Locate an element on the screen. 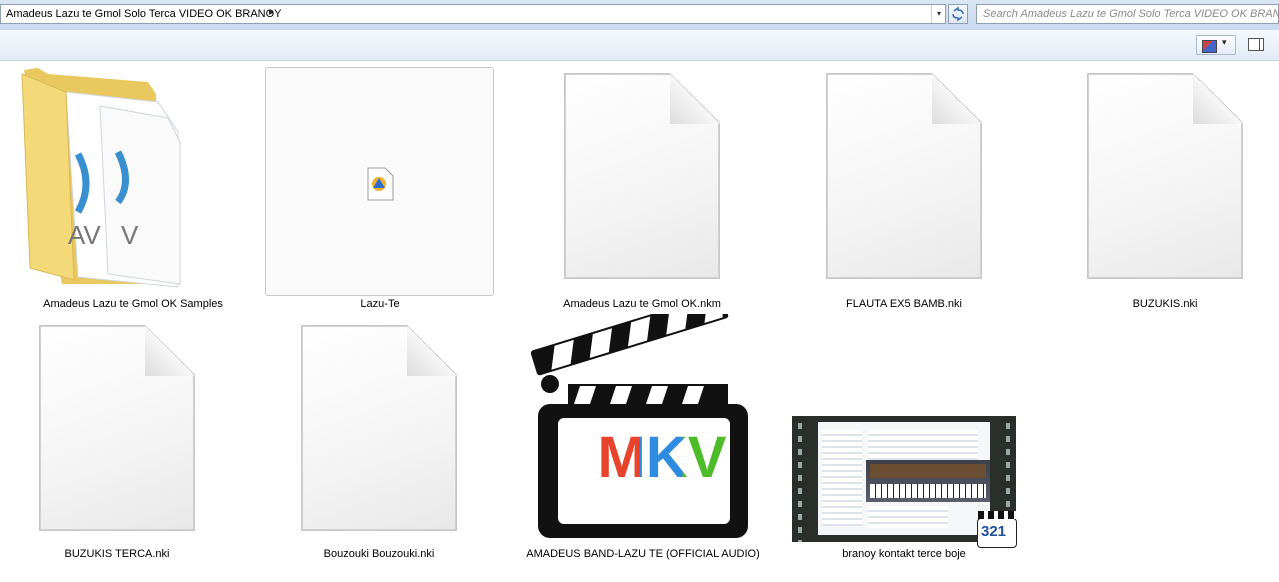 This screenshot has width=1279, height=582. file-item: Bouzouki Bouzouki.nki is located at coordinates (379, 437).